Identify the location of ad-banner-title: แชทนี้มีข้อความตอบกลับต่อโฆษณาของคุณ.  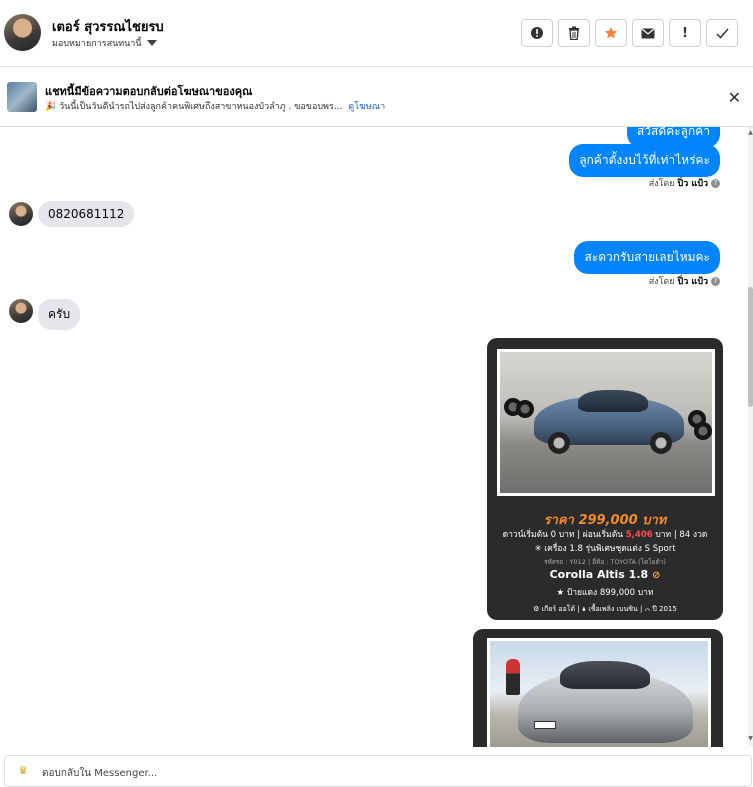
(149, 91).